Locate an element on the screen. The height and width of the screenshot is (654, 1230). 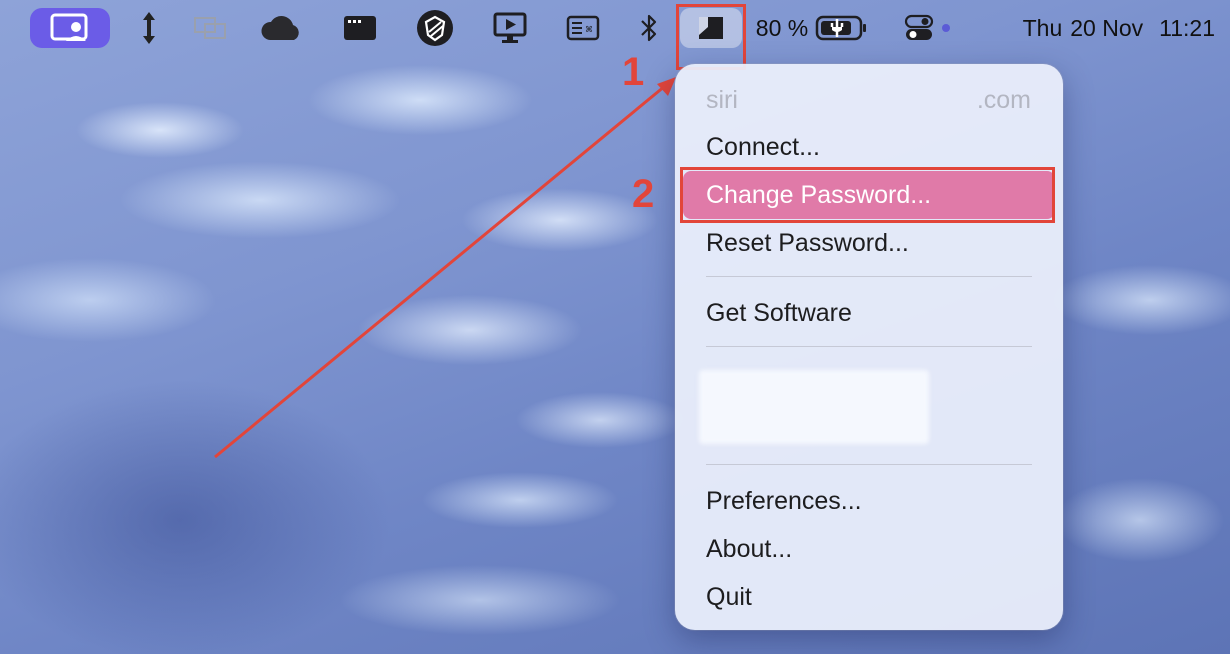
annotation-number-2: 2 is located at coordinates (643, 194).